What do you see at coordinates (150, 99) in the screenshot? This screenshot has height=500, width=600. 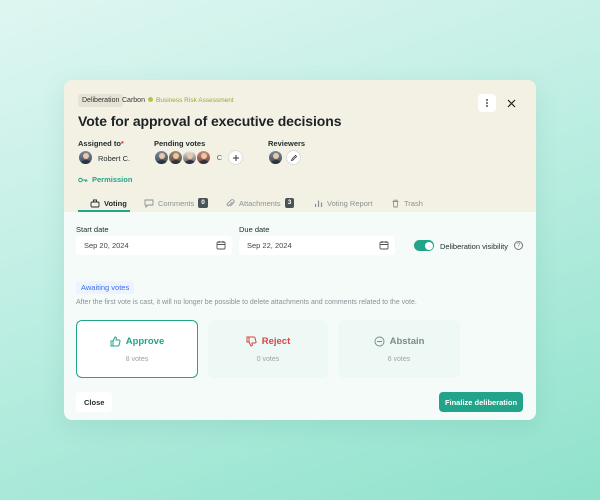 I see `status-dot-icon` at bounding box center [150, 99].